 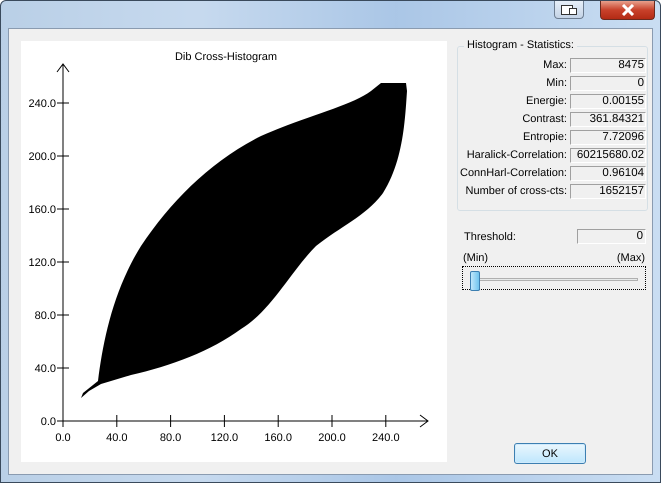 What do you see at coordinates (45, 369) in the screenshot?
I see `y-tick-label: 40.0` at bounding box center [45, 369].